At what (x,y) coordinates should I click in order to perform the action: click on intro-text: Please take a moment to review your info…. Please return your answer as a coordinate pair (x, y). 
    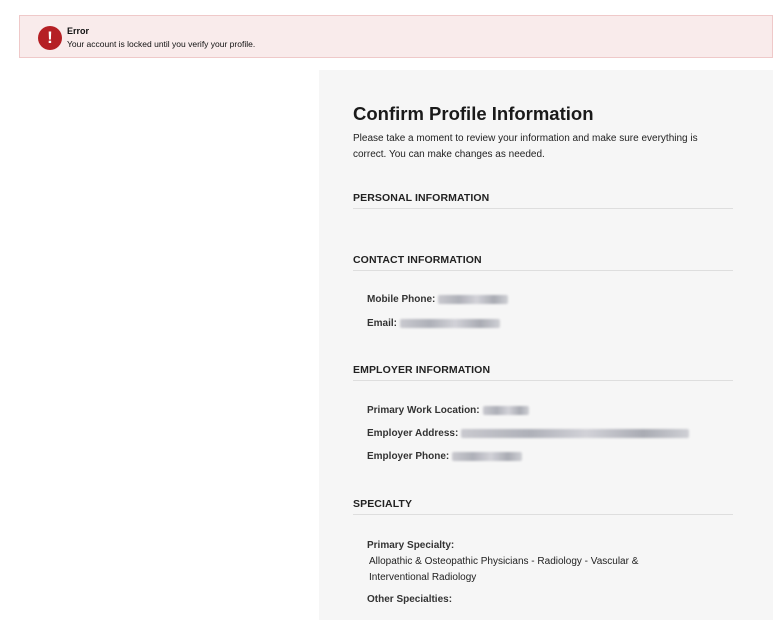
    Looking at the image, I should click on (525, 146).